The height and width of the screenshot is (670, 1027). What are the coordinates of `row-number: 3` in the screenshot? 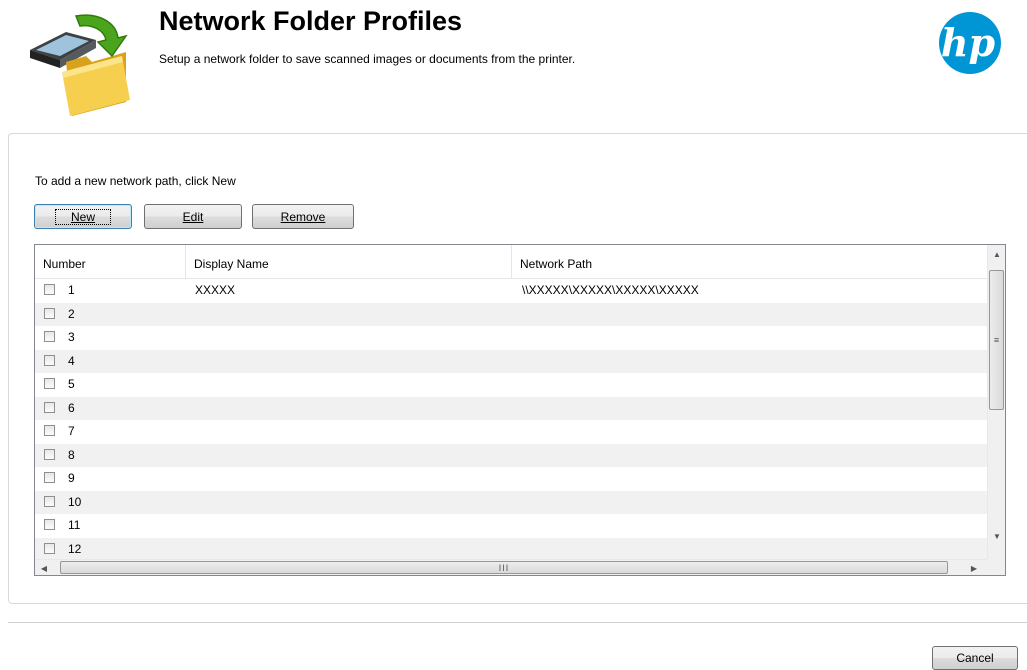 It's located at (71, 337).